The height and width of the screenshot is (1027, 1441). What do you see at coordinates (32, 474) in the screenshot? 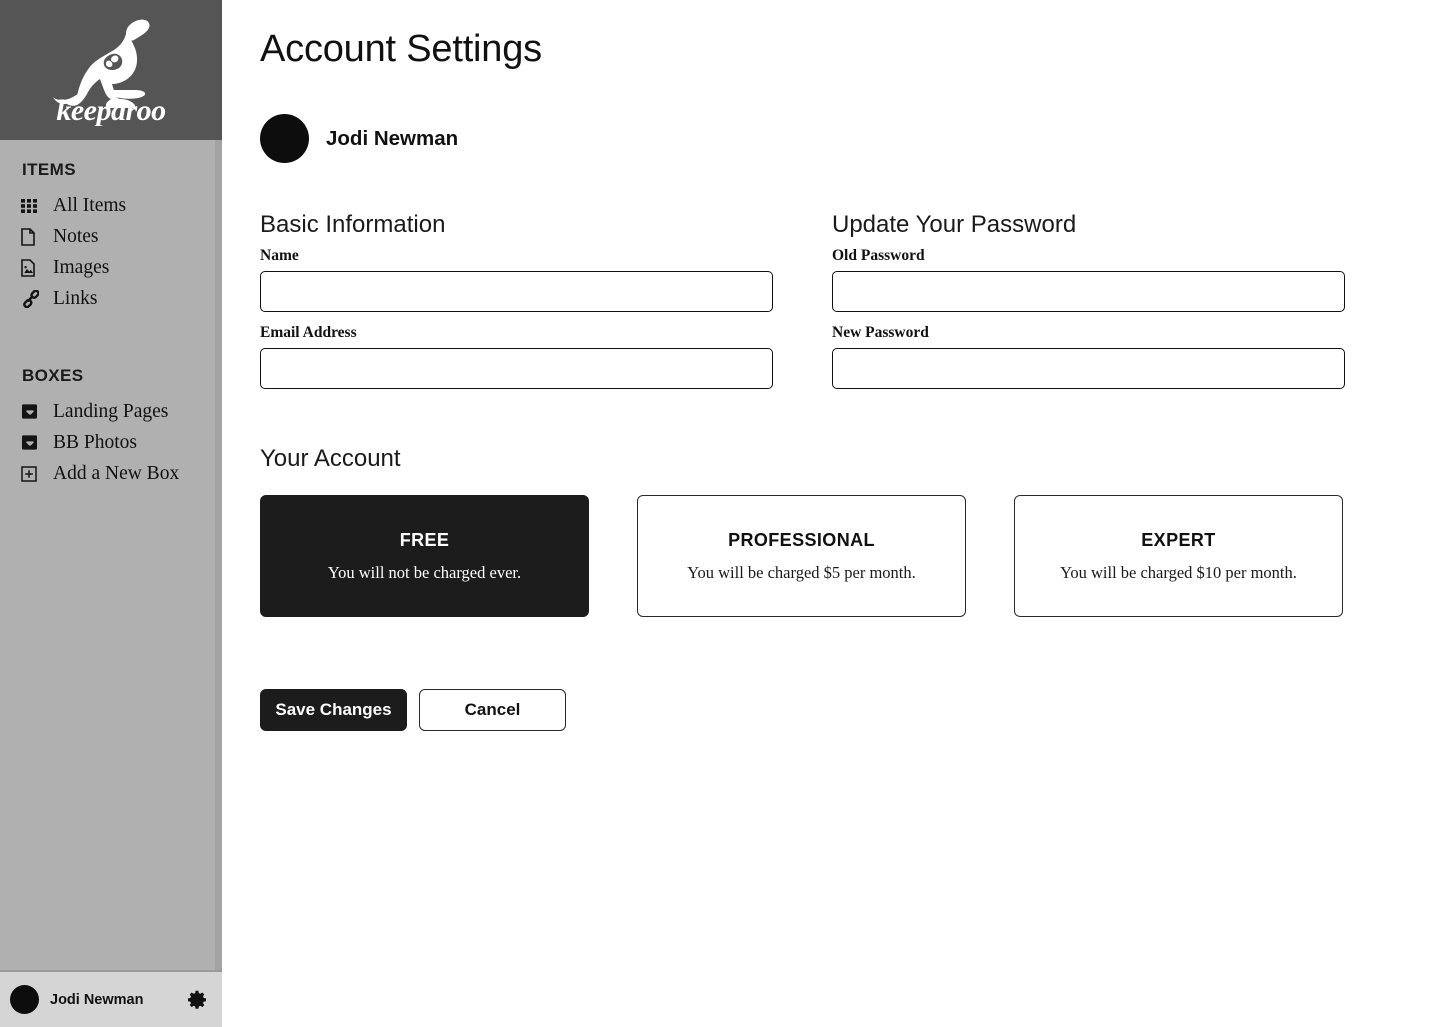
I see `plus-square-icon` at bounding box center [32, 474].